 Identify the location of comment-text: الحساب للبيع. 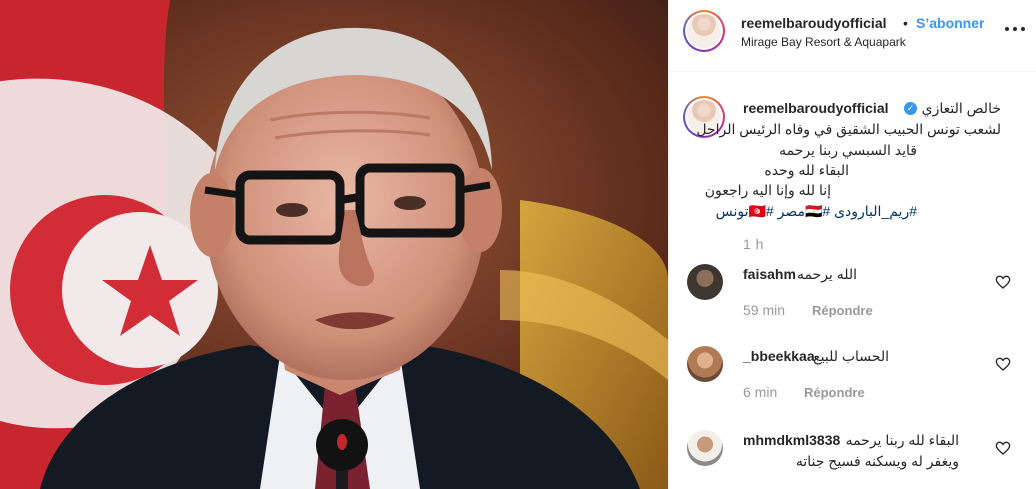
(851, 356).